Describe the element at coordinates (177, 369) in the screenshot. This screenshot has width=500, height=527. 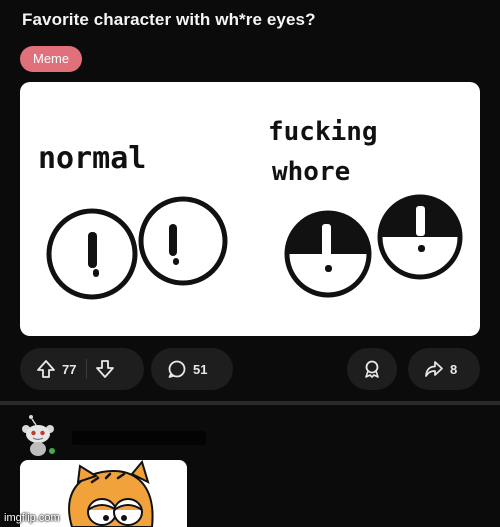
I see `comment-icon` at that location.